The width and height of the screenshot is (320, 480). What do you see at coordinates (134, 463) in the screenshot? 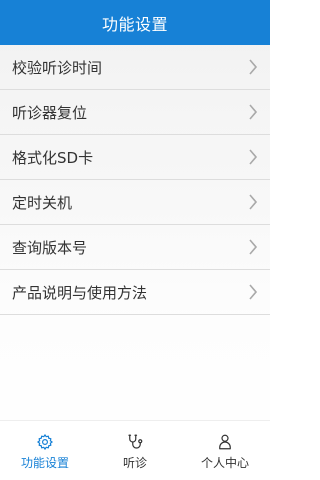
I see `tab-label: 听诊` at bounding box center [134, 463].